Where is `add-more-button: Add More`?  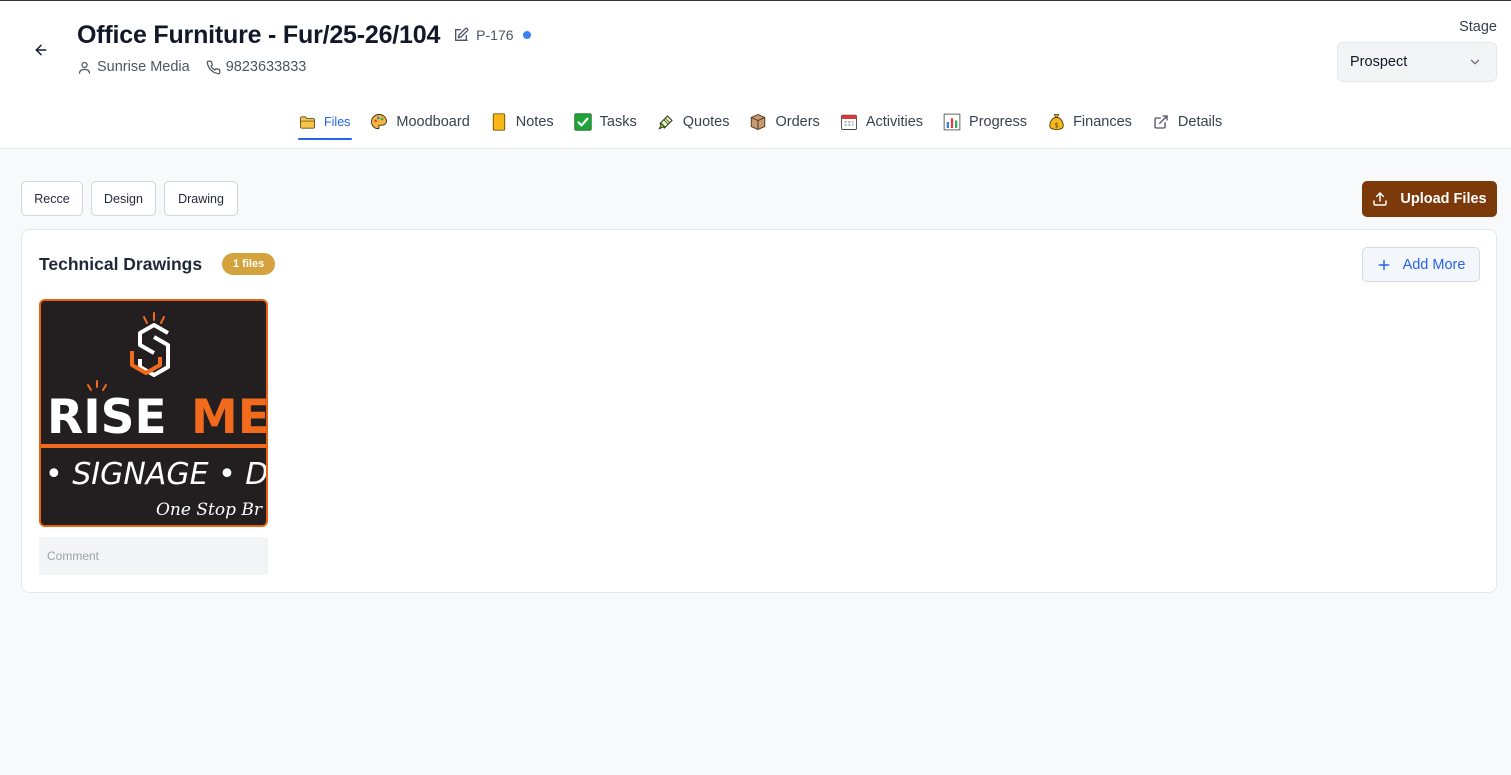
add-more-button: Add More is located at coordinates (1421, 264).